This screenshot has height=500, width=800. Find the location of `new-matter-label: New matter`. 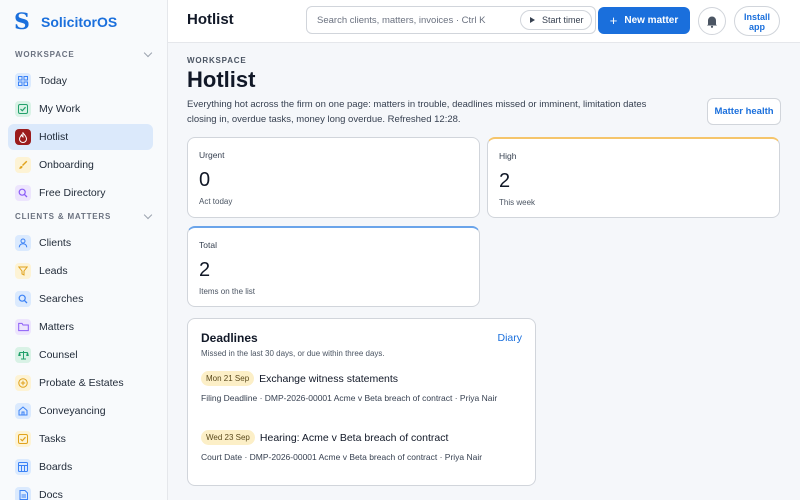

new-matter-label: New matter is located at coordinates (651, 20).